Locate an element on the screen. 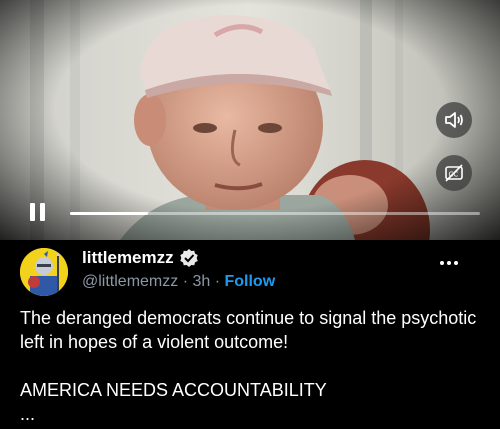 This screenshot has height=429, width=500. volume-icon is located at coordinates (454, 120).